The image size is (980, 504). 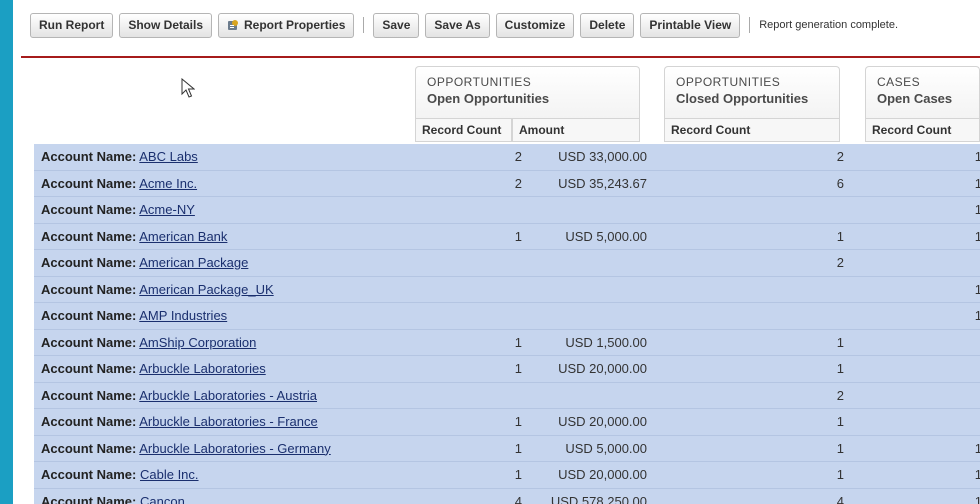 What do you see at coordinates (488, 98) in the screenshot?
I see `group-name-label: Open Opportunities` at bounding box center [488, 98].